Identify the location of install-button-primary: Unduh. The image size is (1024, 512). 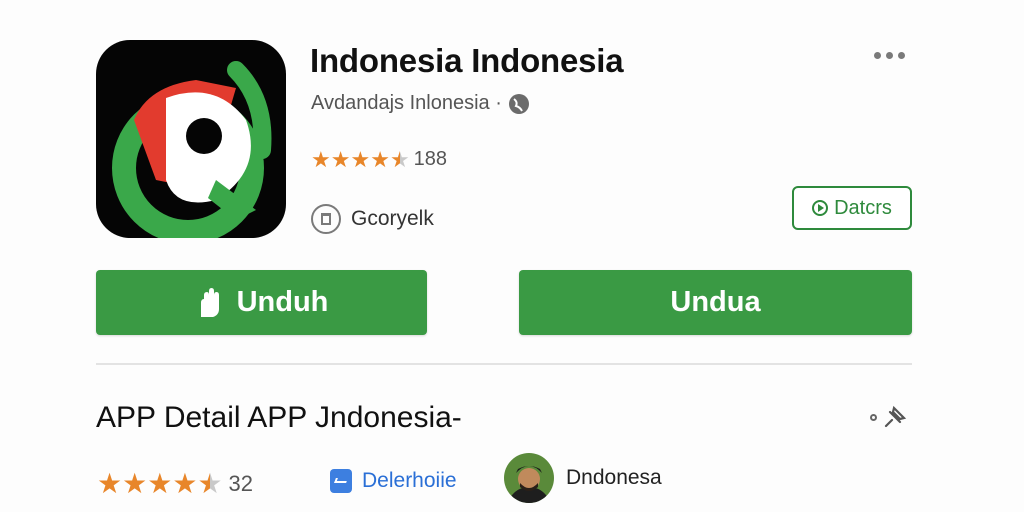
(261, 302).